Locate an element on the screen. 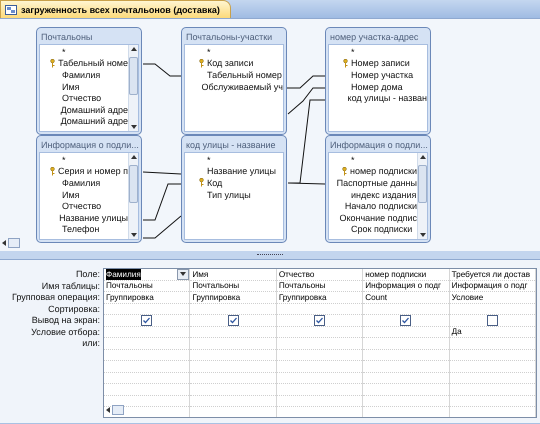 The width and height of the screenshot is (540, 424). table-title: код улицы - название is located at coordinates (230, 145).